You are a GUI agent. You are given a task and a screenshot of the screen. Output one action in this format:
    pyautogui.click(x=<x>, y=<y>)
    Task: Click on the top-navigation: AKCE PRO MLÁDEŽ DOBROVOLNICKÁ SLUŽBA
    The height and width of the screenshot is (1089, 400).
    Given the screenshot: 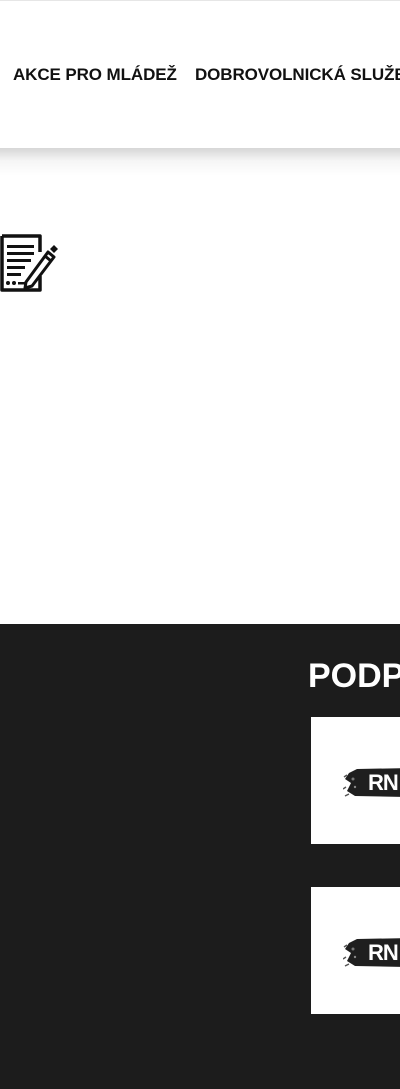 What is the action you would take?
    pyautogui.click(x=200, y=74)
    